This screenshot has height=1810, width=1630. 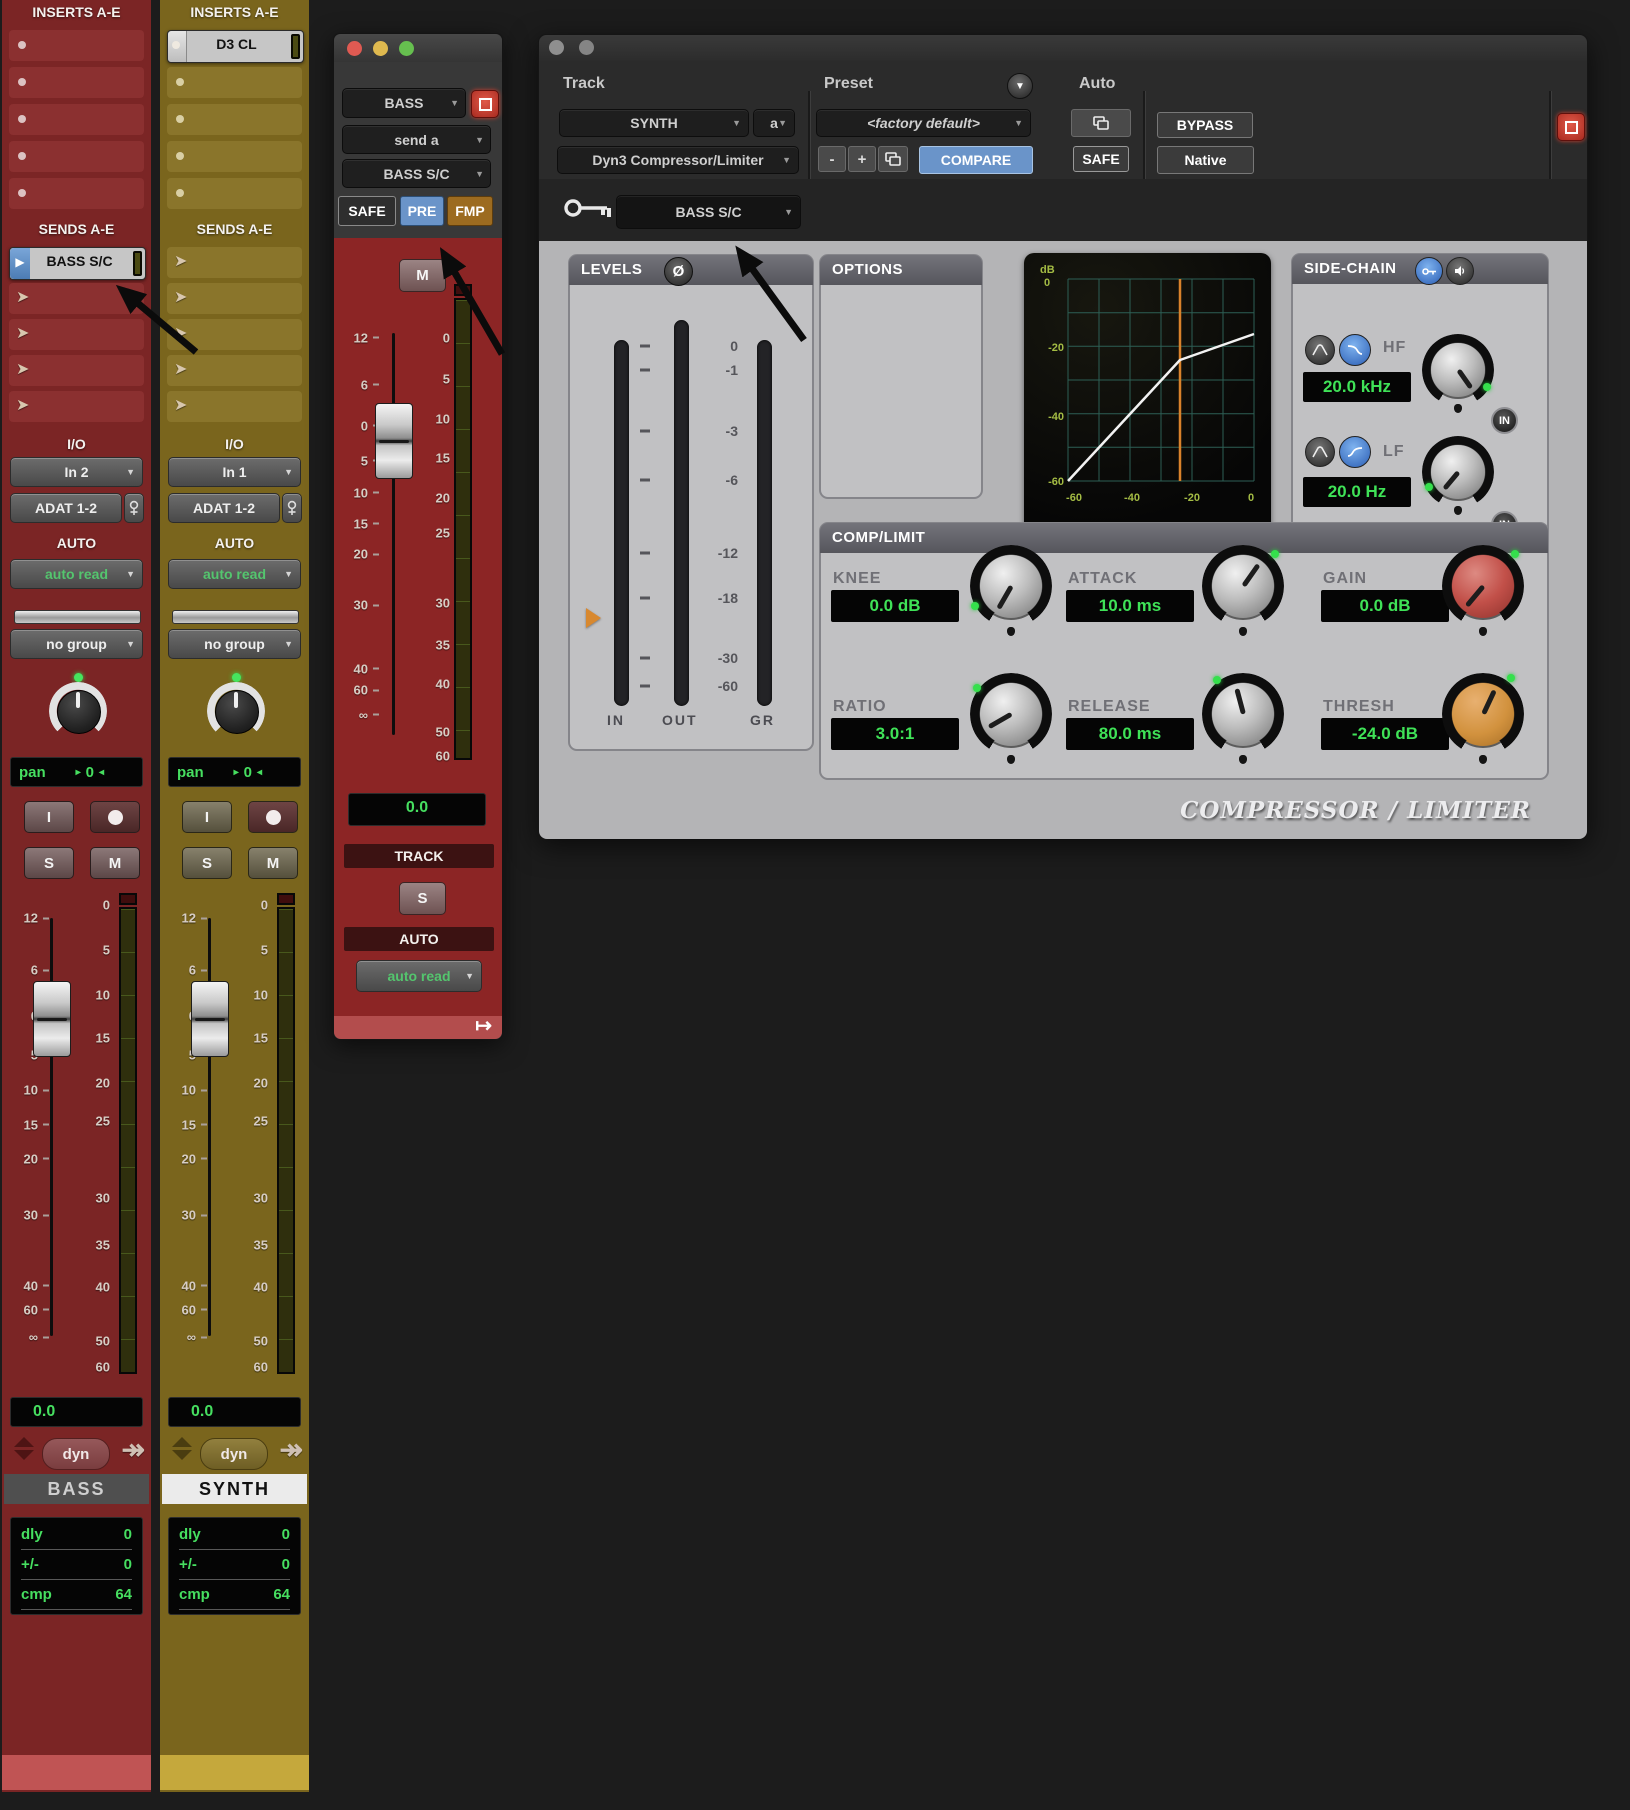 I want to click on input-selector: In 1 ▼, so click(x=234, y=472).